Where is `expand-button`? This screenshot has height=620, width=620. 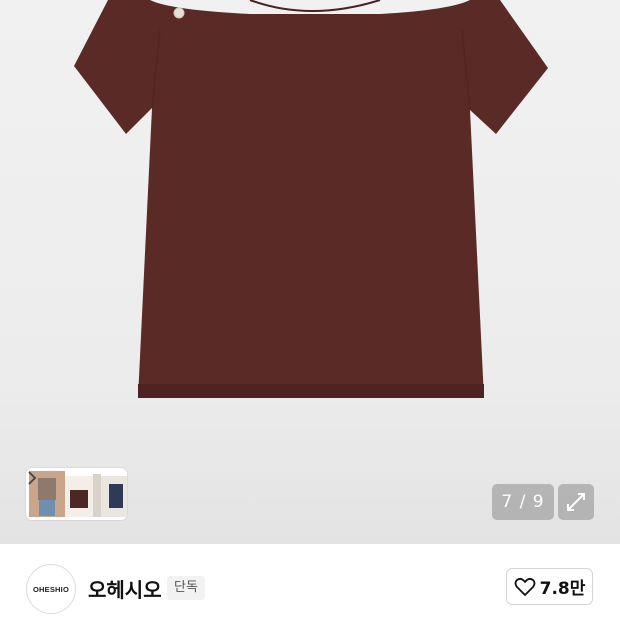
expand-button is located at coordinates (576, 502).